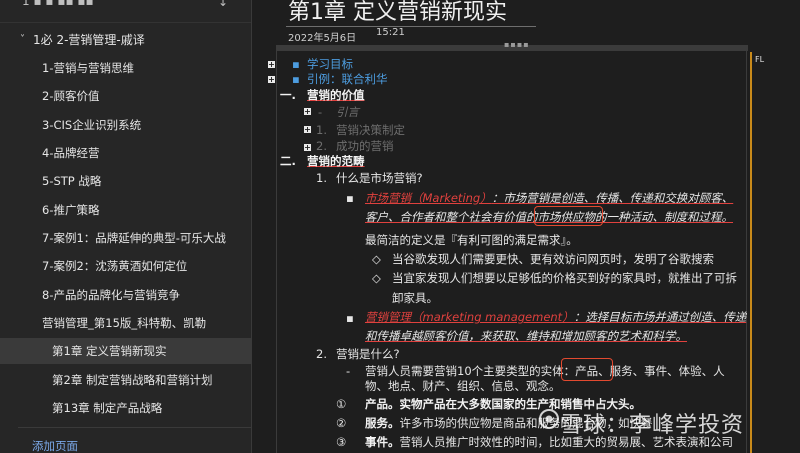 Image resolution: width=800 pixels, height=453 pixels. I want to click on page-item: 2-顾客价值, so click(125, 96).